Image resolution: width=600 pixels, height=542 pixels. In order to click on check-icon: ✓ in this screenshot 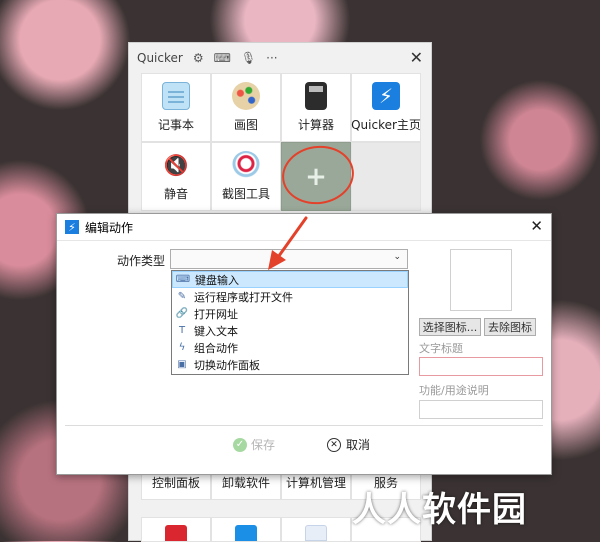, I will do `click(240, 444)`.